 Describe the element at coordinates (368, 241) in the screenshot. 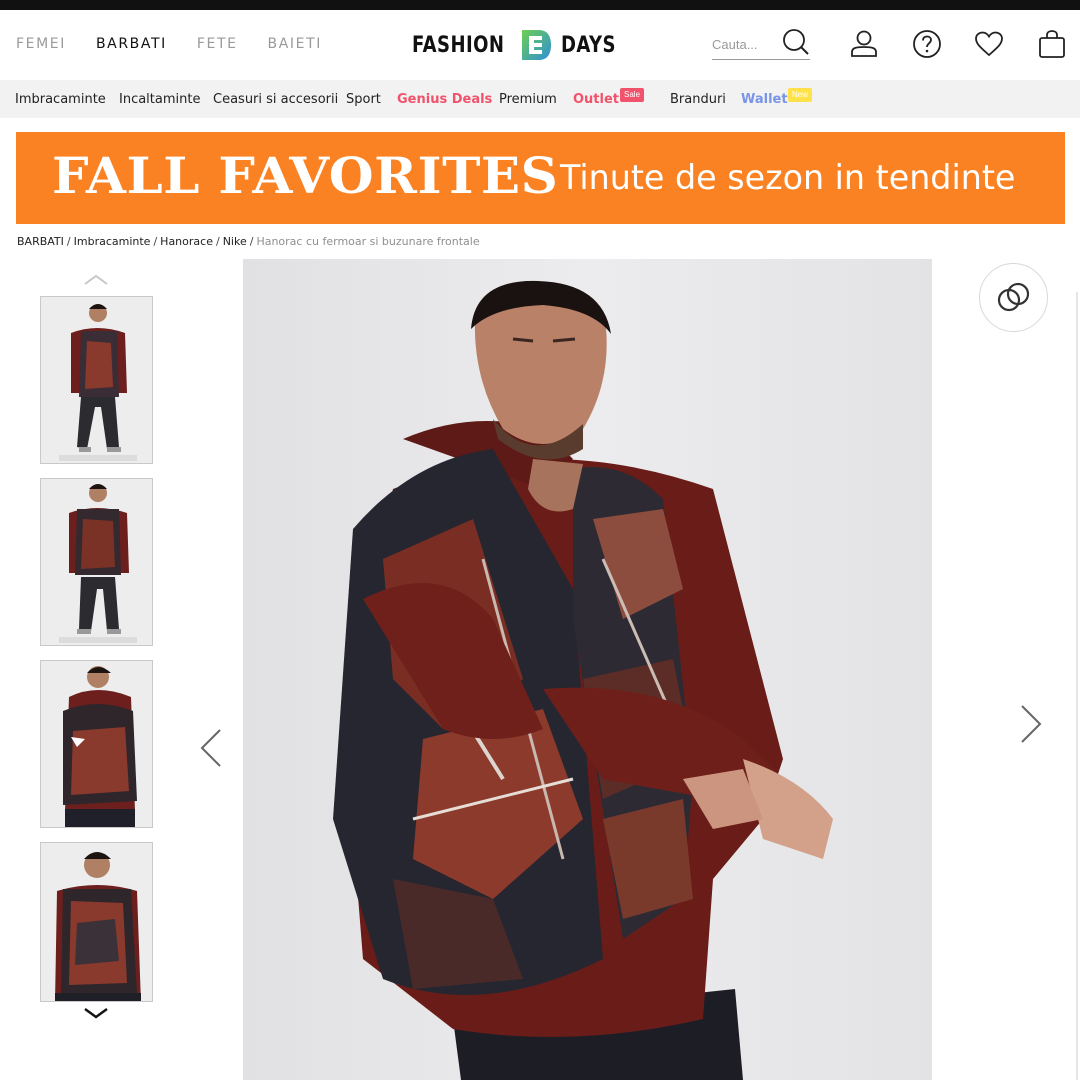

I see `breadcrumb-current: Hanorac cu fermoar si buzunare frontale` at that location.